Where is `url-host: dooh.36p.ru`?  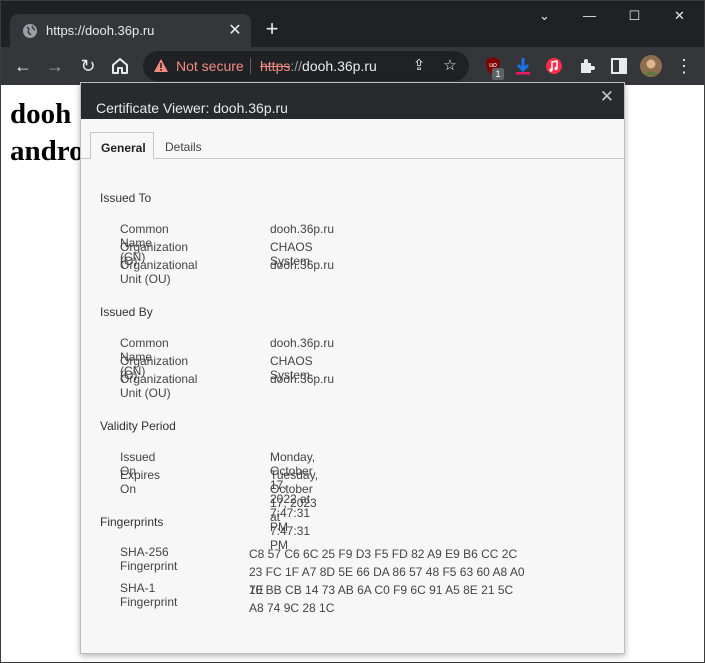
url-host: dooh.36p.ru is located at coordinates (339, 66).